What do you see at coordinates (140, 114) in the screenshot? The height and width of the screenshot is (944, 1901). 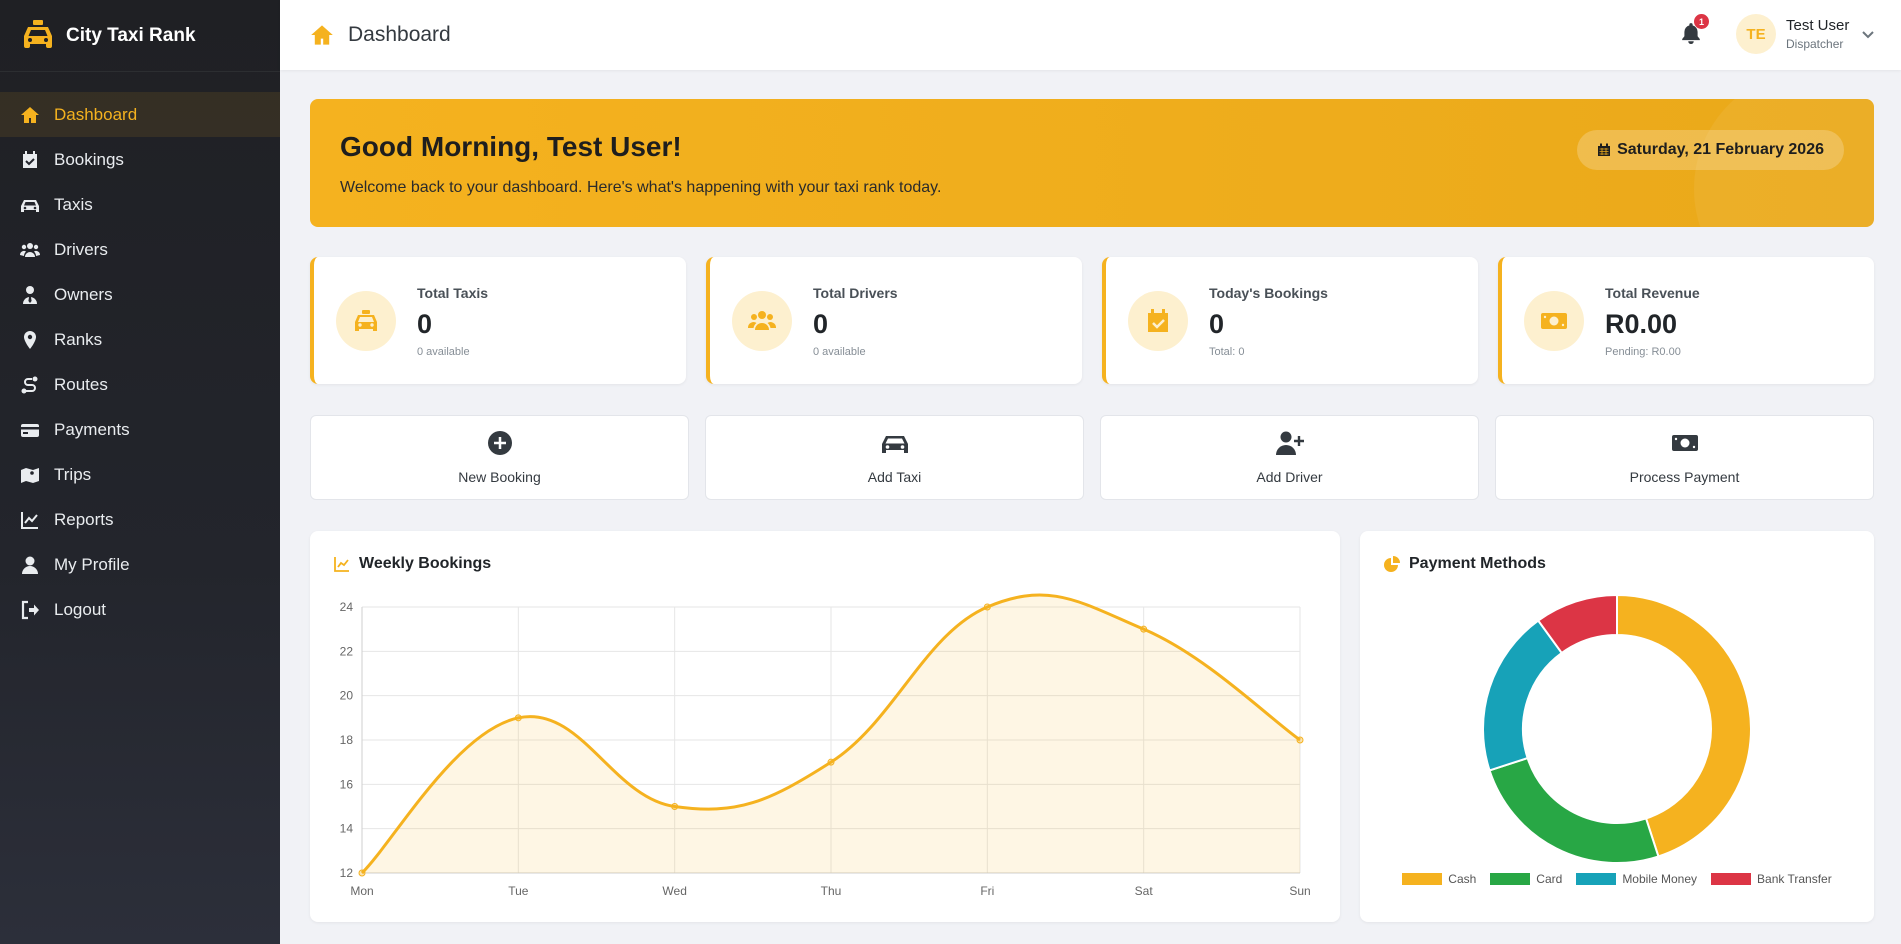 I see `sidebar-item-dashboard: Dashboard` at bounding box center [140, 114].